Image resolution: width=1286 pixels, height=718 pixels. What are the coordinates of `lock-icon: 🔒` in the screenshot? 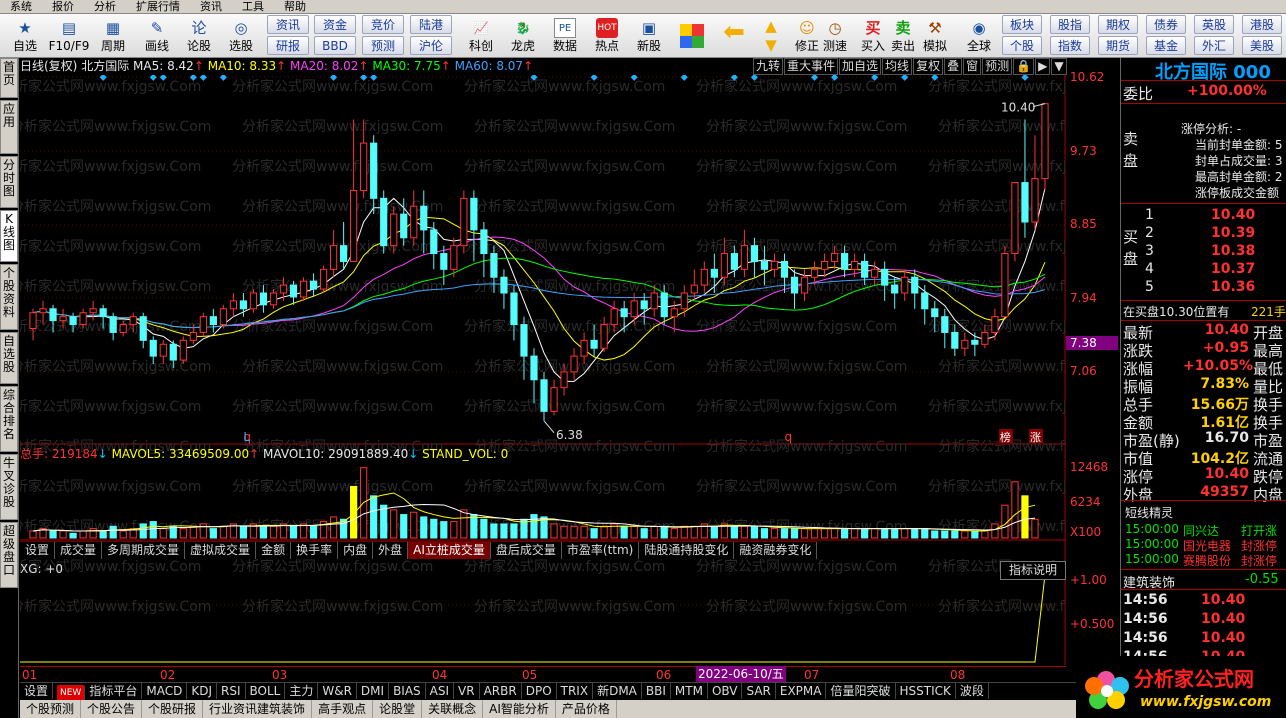 It's located at (1024, 66).